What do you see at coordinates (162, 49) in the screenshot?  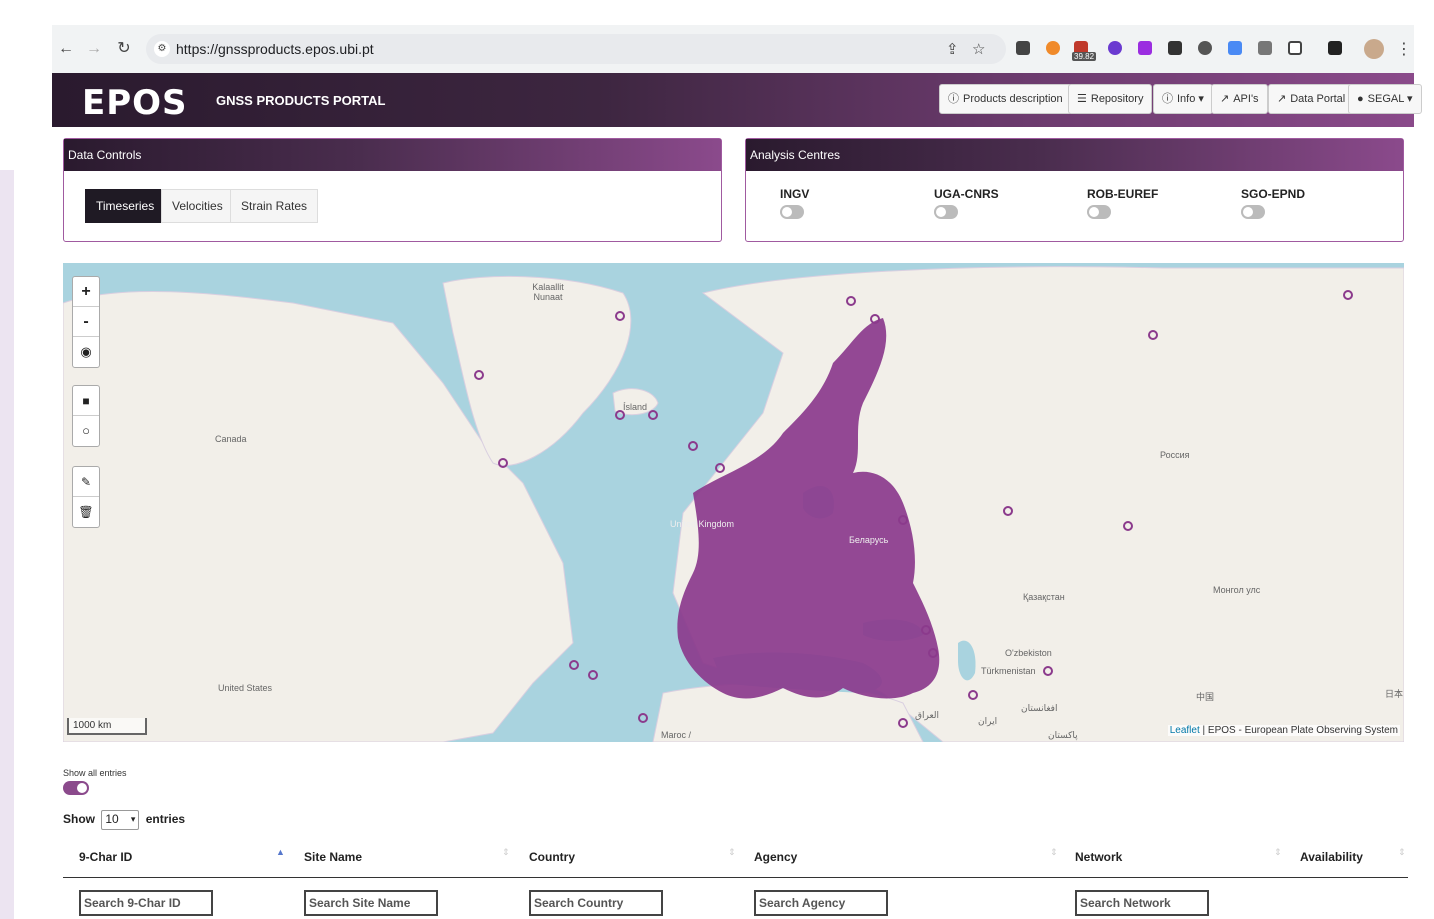 I see `site-info-icon: ⚙` at bounding box center [162, 49].